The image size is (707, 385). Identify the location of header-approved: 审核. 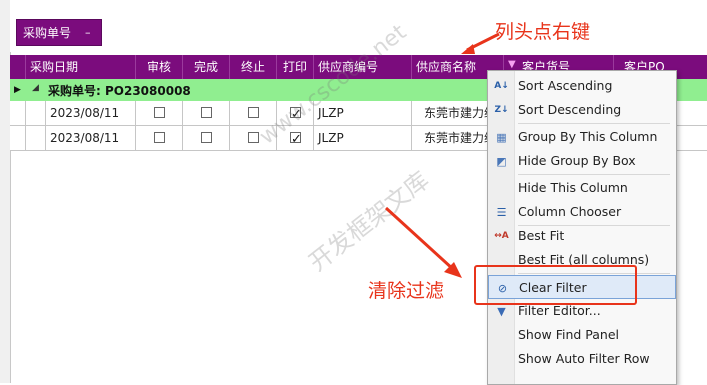
(159, 67).